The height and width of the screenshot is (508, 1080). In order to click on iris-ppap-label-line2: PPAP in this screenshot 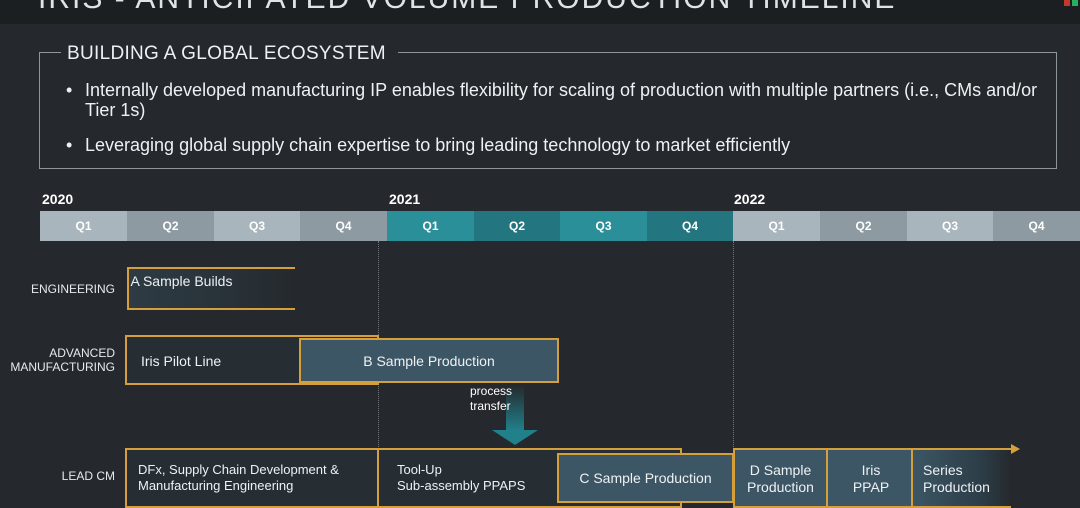, I will do `click(871, 487)`.